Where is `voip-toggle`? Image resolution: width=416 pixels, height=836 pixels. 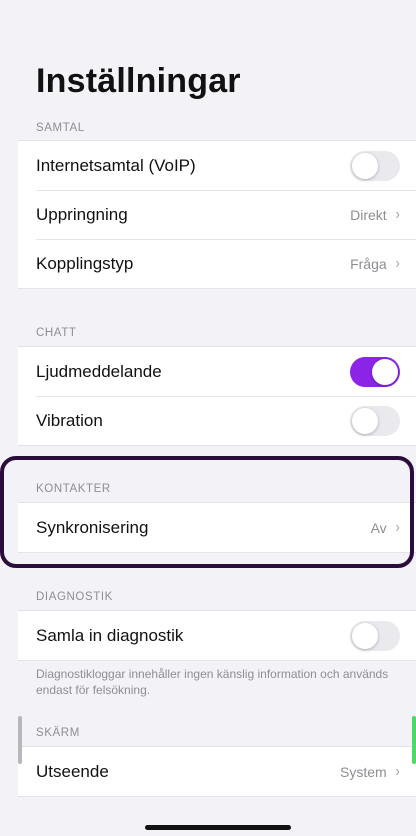 voip-toggle is located at coordinates (375, 165).